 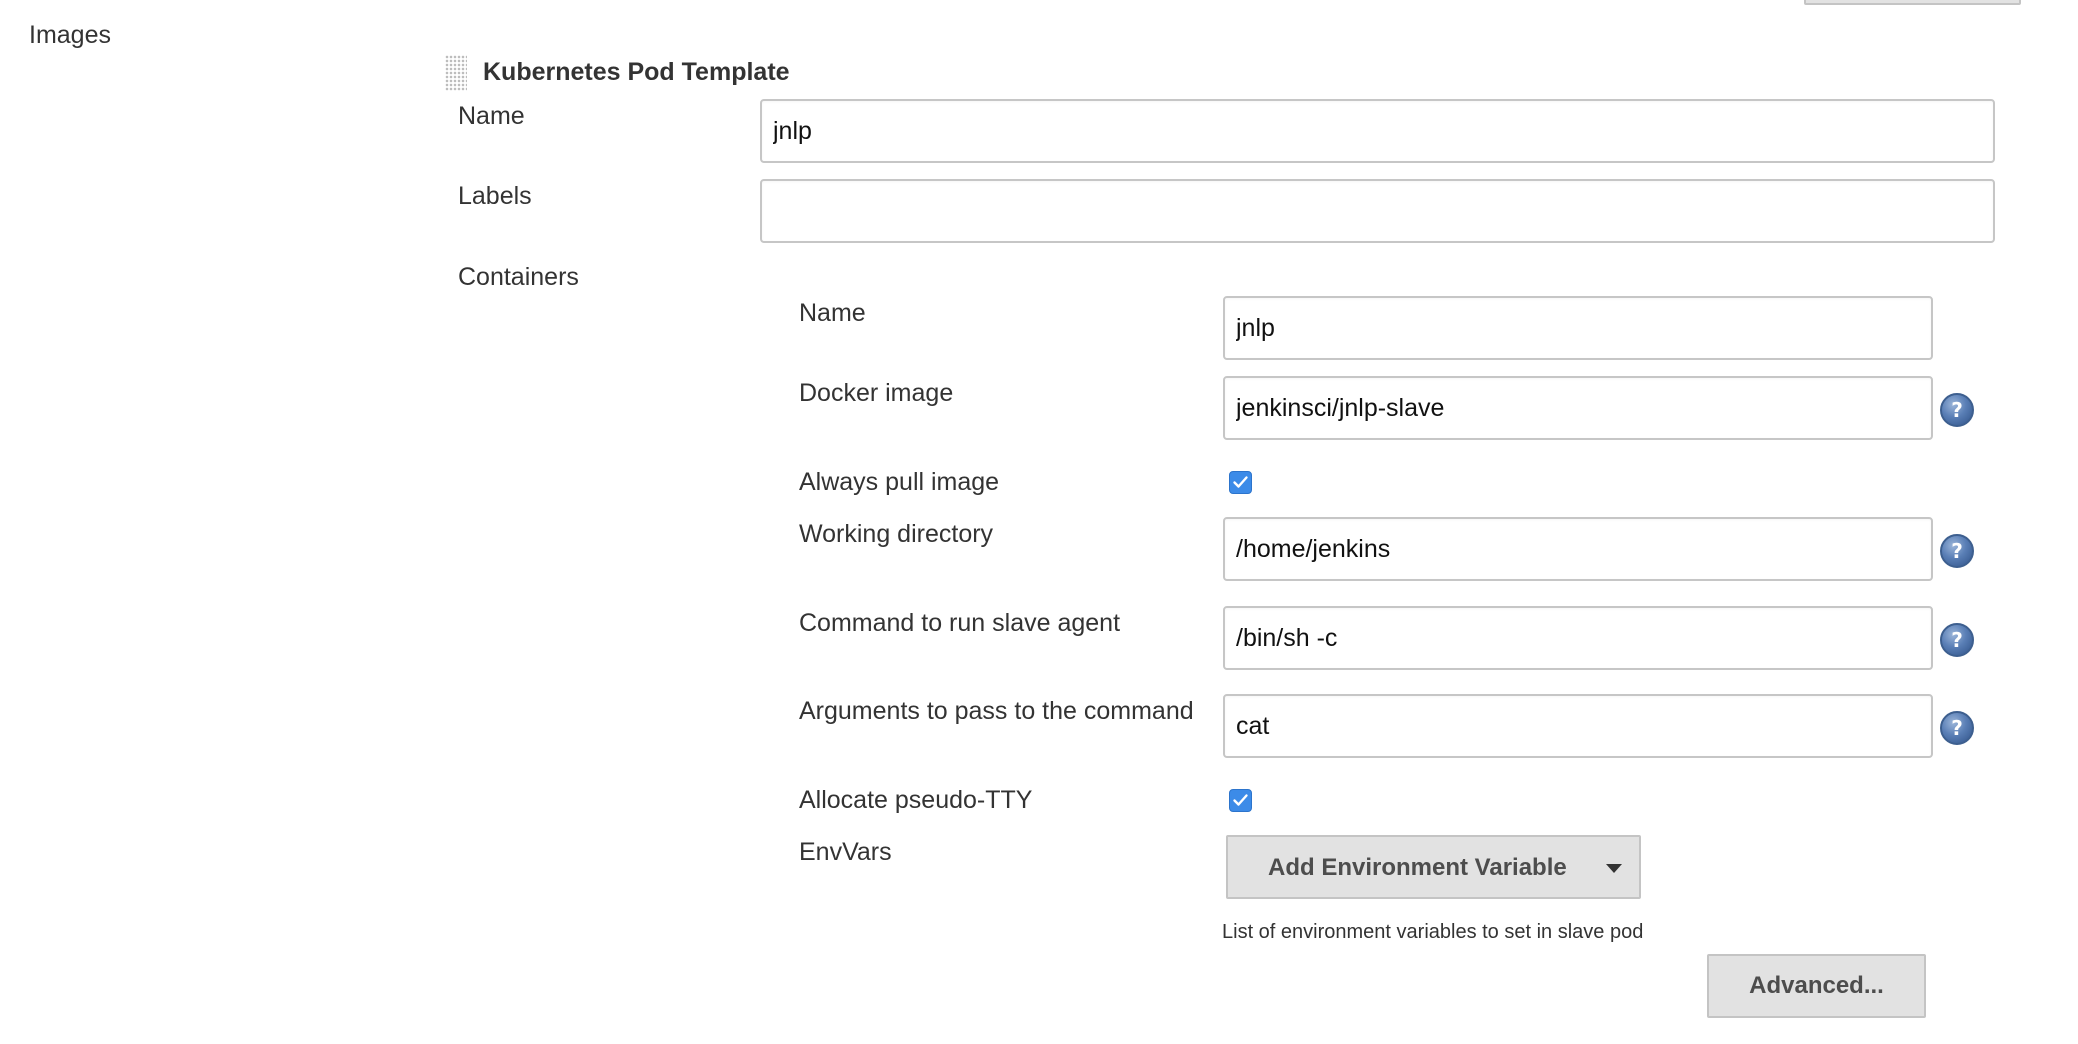 I want to click on container-name-label: Name, so click(x=832, y=313).